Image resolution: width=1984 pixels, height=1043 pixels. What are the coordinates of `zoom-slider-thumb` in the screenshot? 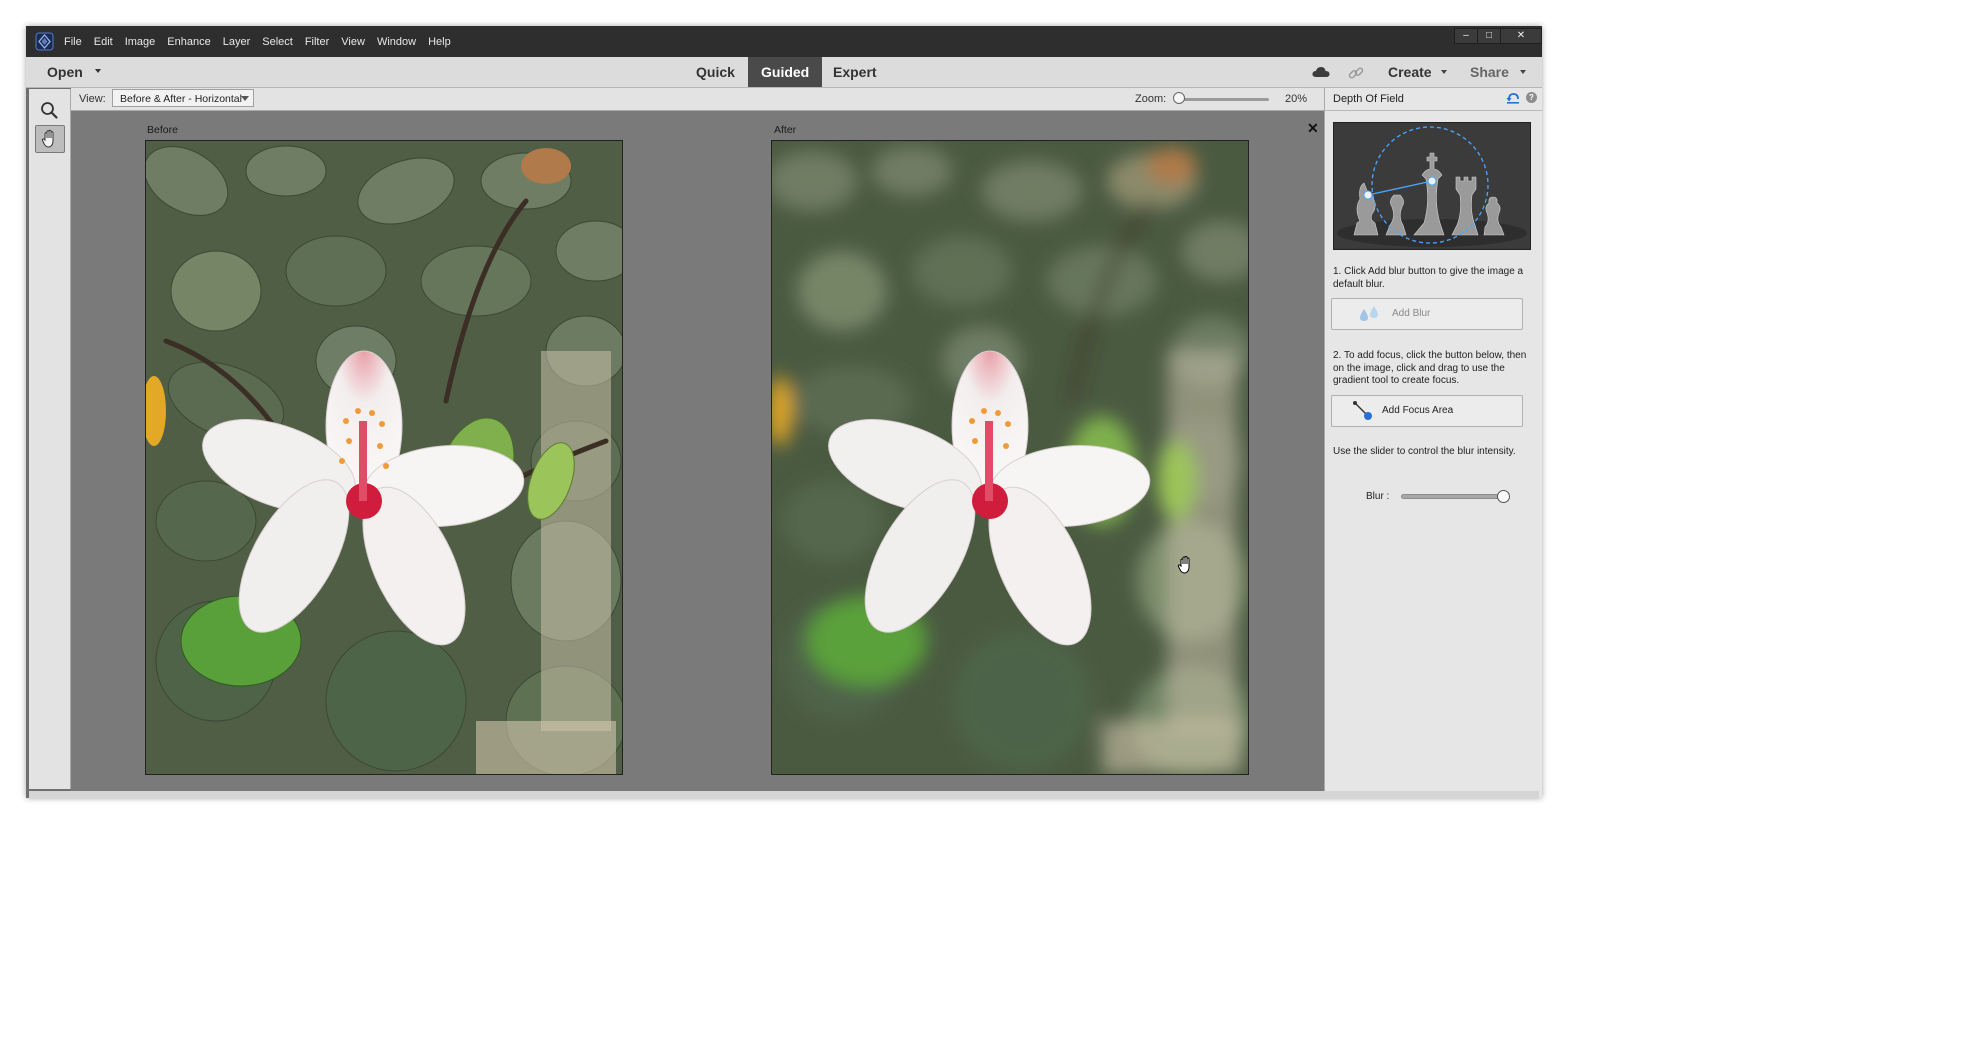 It's located at (1179, 98).